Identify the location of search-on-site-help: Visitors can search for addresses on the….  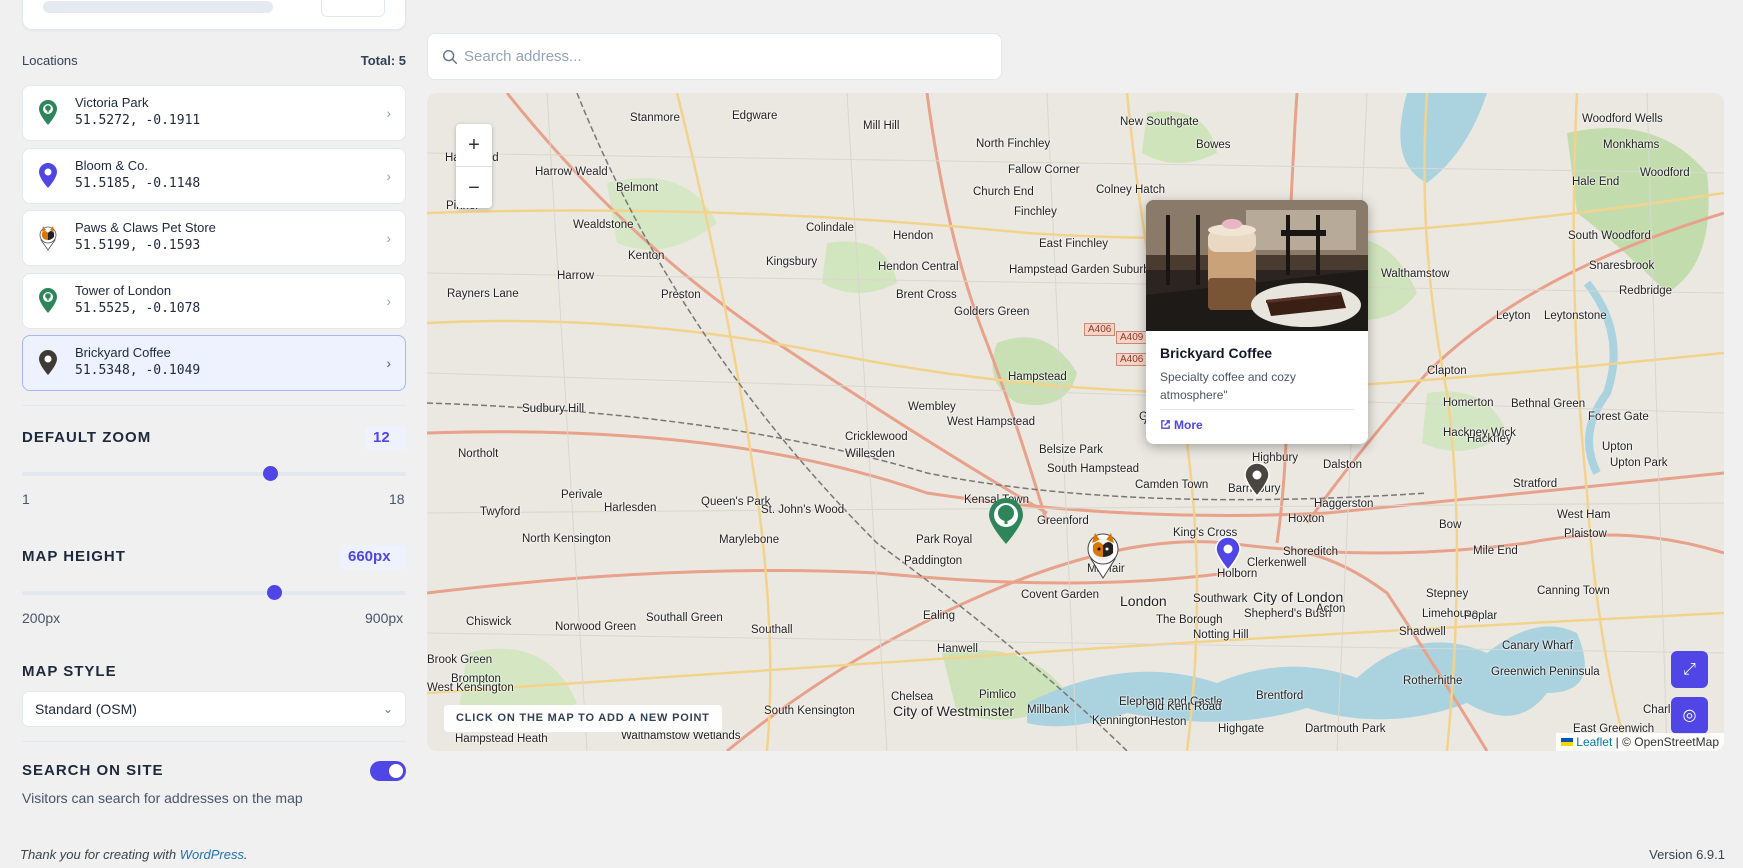
(162, 798).